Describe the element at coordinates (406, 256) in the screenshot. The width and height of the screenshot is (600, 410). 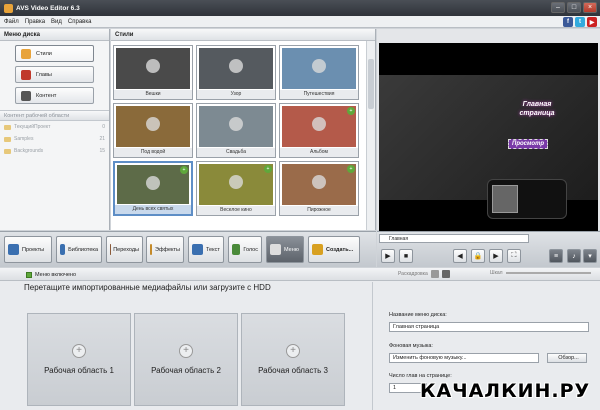
I see `stop-button: ■` at that location.